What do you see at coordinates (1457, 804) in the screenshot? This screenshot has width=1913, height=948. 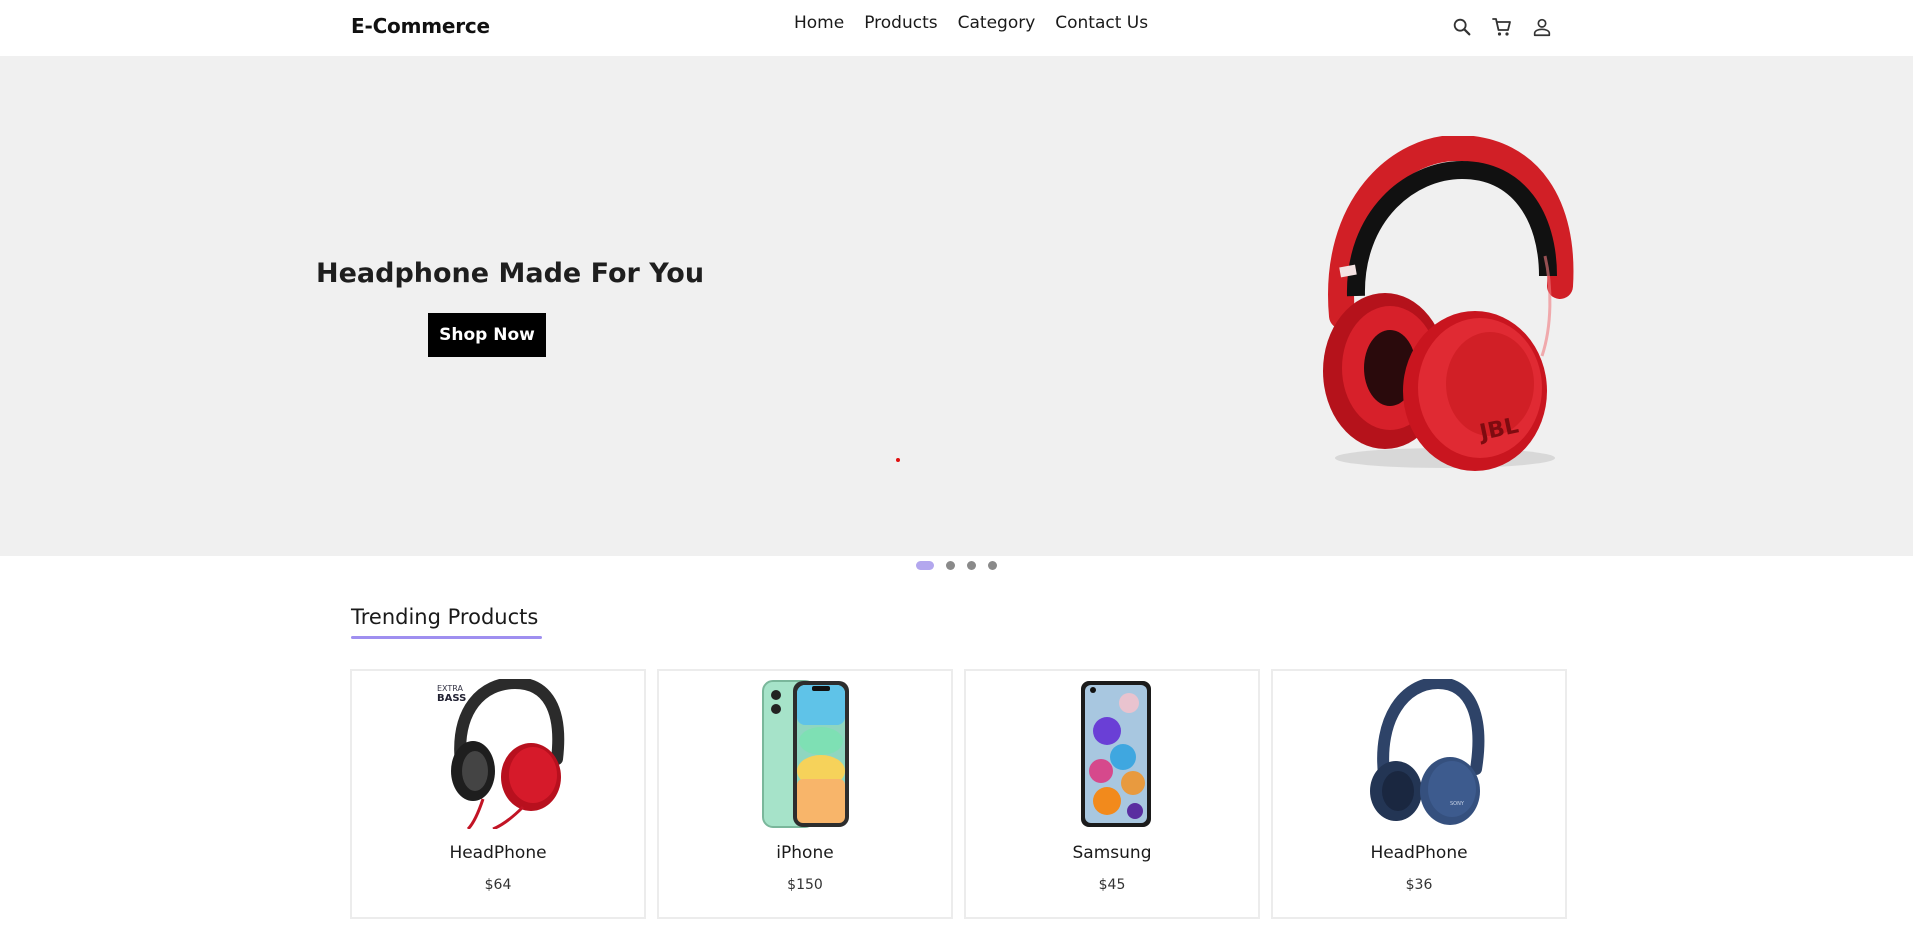 I see `svg-text: SONY` at bounding box center [1457, 804].